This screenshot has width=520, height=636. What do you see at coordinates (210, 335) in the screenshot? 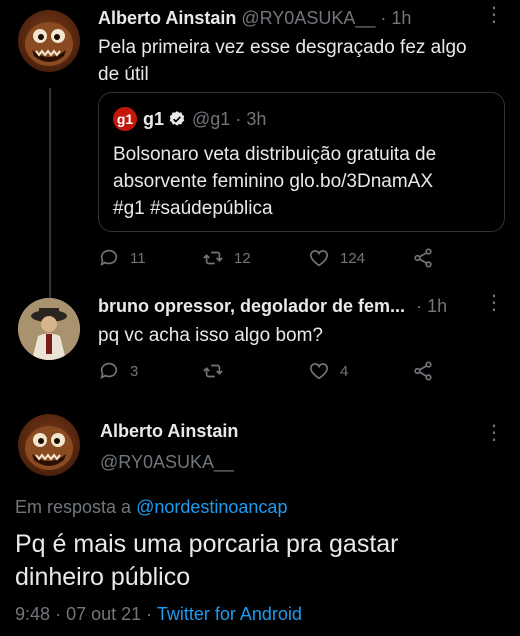
I see `tweet2-text: pq vc acha isso algo bom?` at bounding box center [210, 335].